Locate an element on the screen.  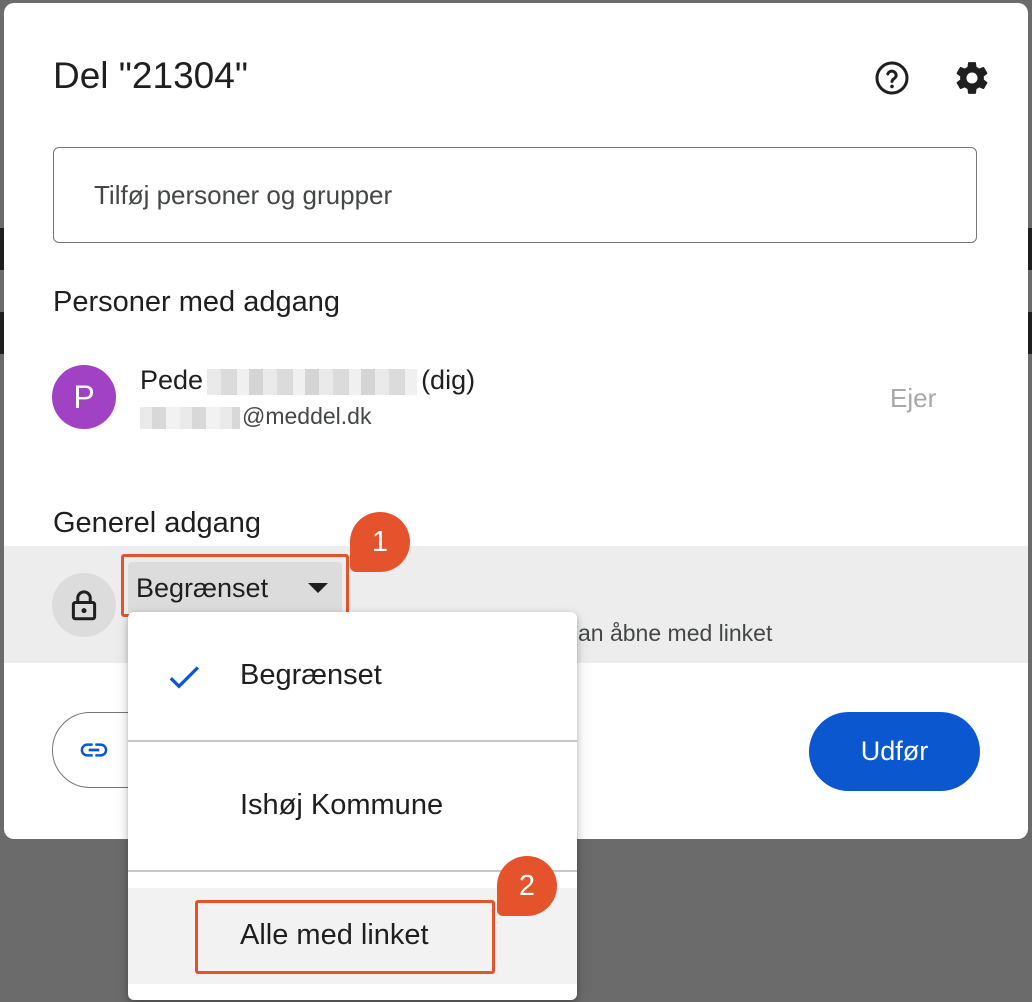
annotation-badge-1: 1 is located at coordinates (380, 542).